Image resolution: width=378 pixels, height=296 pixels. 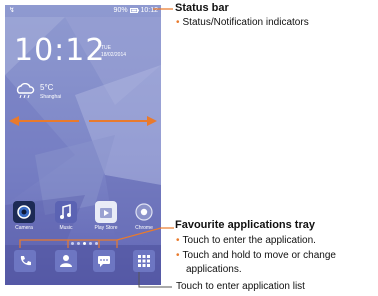 I want to click on tray-bullet-2: • Touch and hold to move or change, so click(x=256, y=255).